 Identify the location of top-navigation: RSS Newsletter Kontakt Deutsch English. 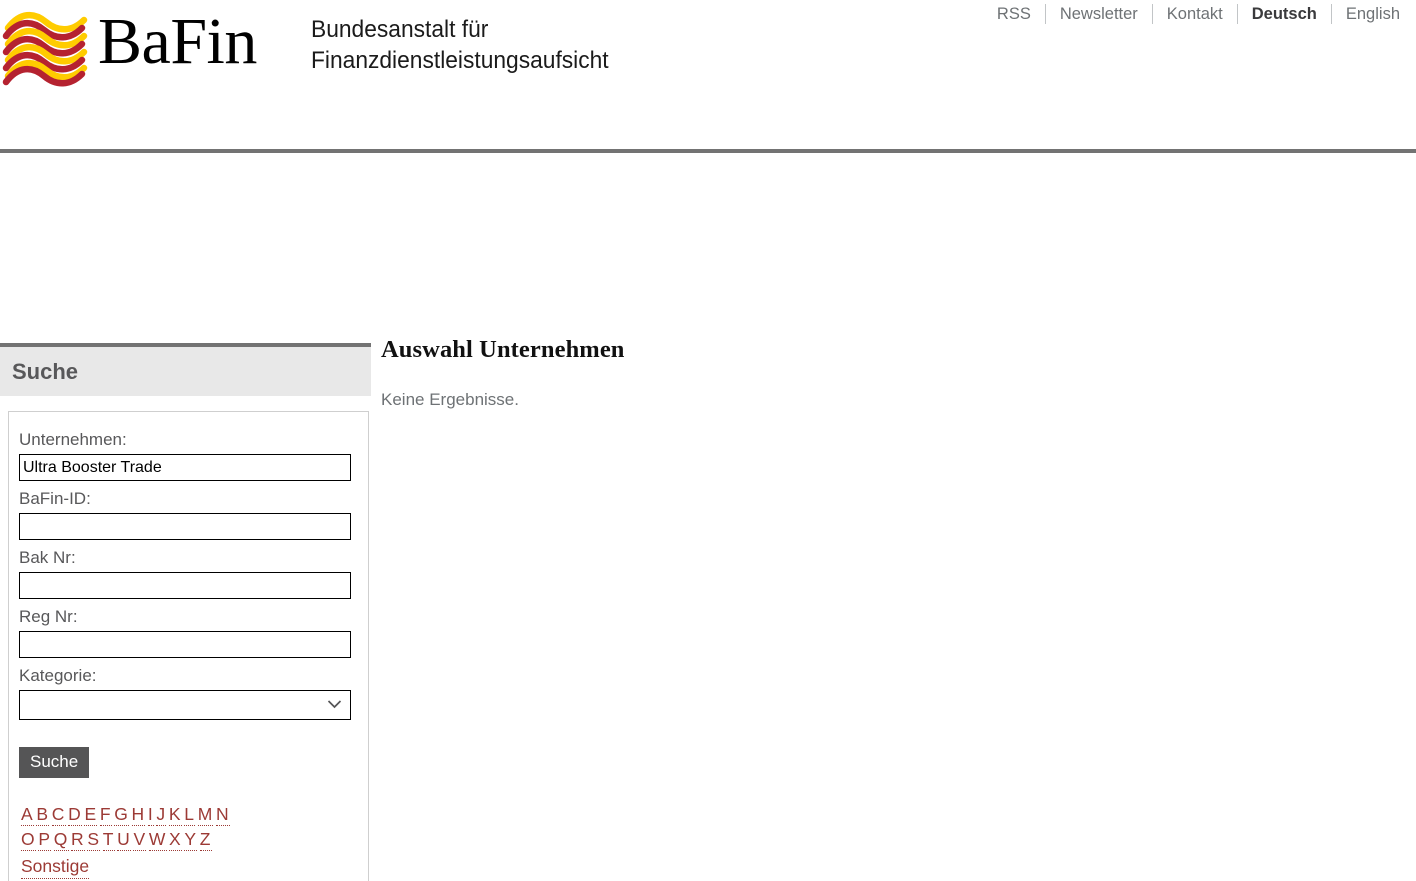
(1191, 14).